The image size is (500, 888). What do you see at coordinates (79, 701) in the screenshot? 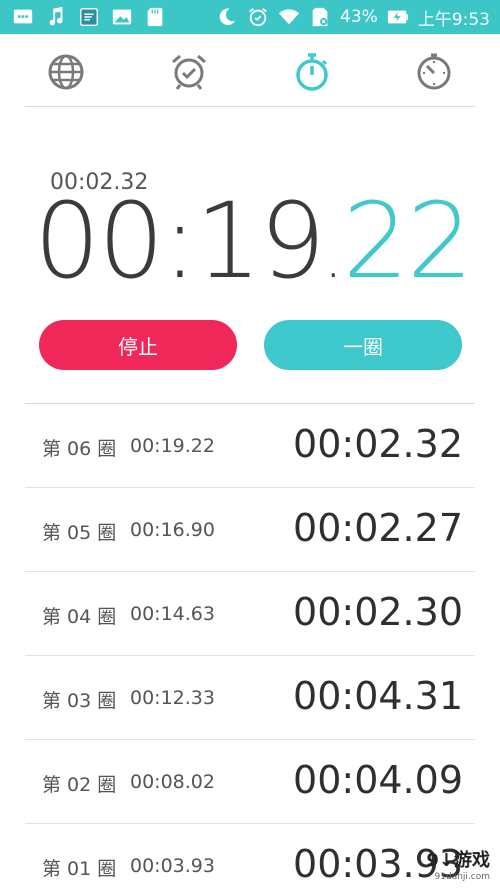
I see `lap-number: 第 03 圈` at bounding box center [79, 701].